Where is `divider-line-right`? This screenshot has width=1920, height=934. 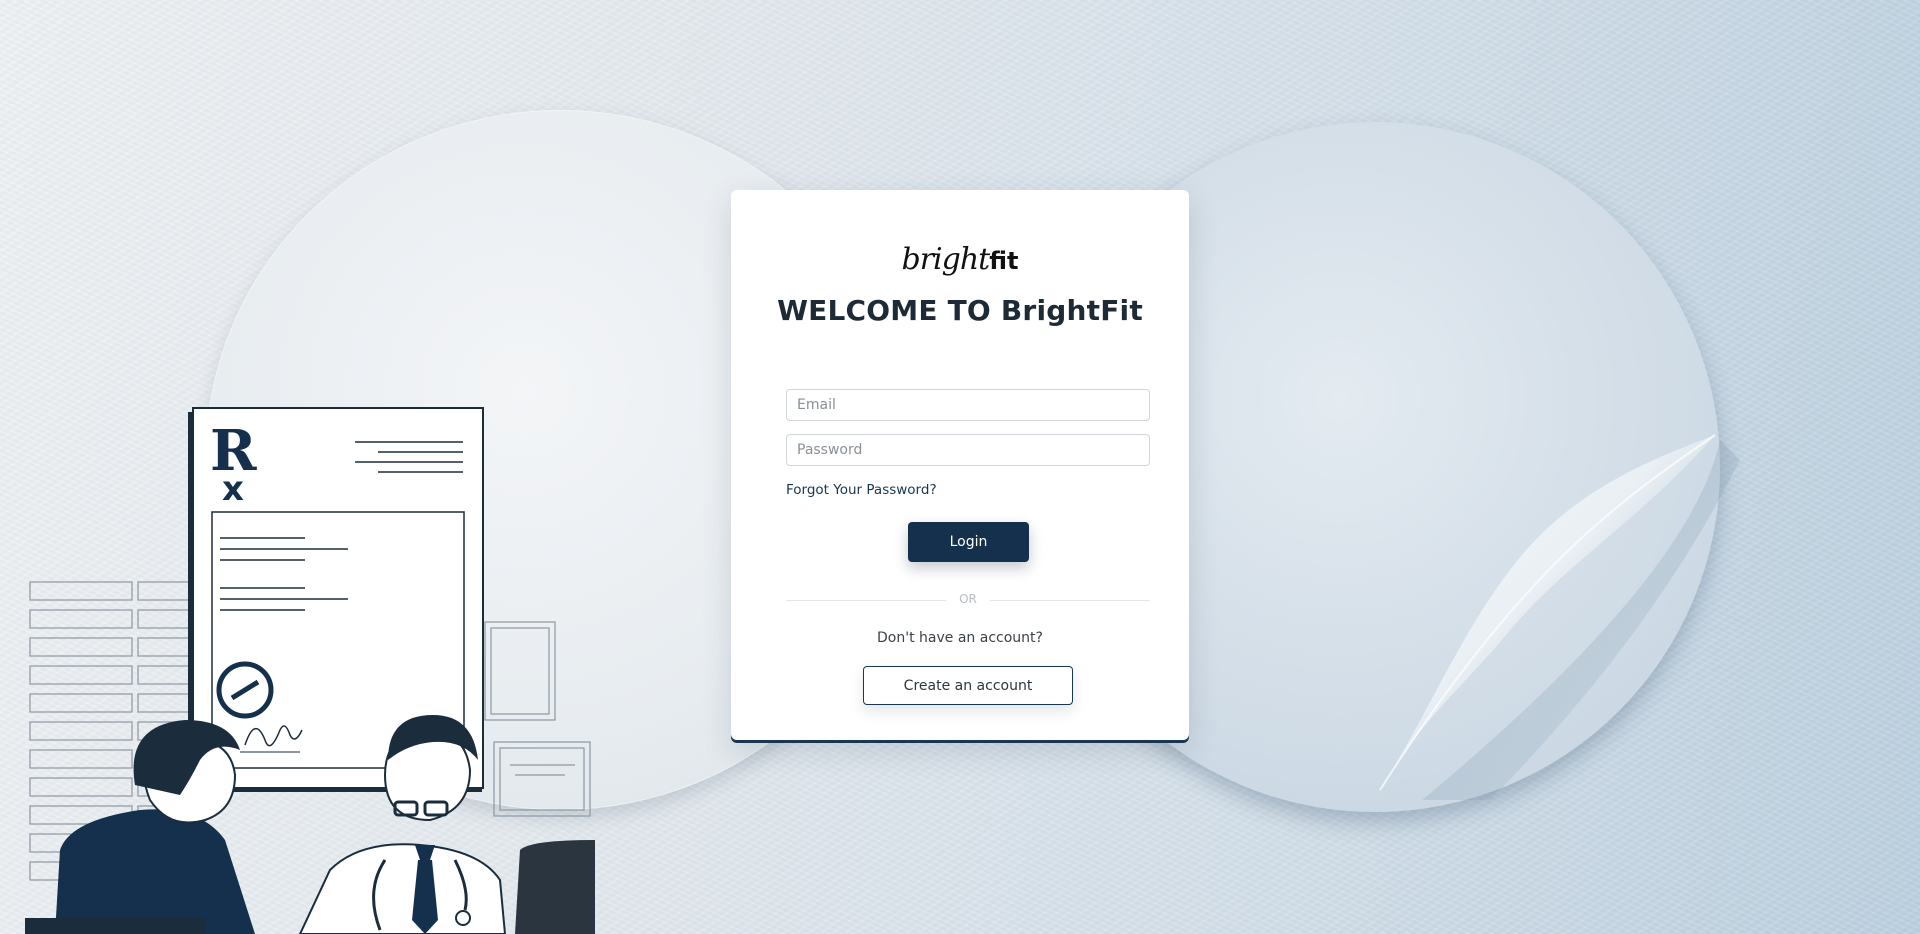 divider-line-right is located at coordinates (1070, 600).